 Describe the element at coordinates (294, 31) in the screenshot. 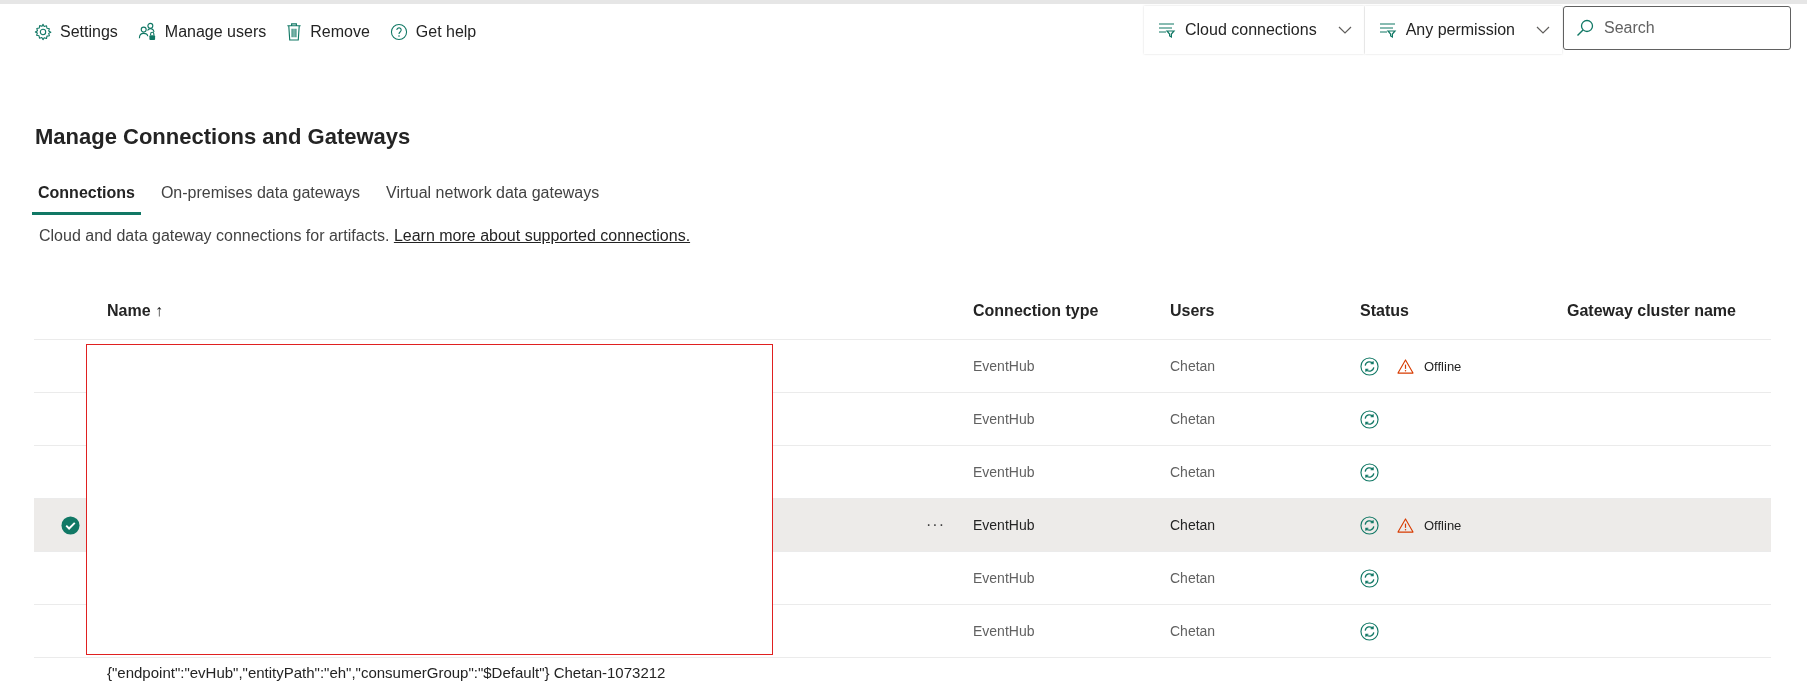

I see `trash-icon` at that location.